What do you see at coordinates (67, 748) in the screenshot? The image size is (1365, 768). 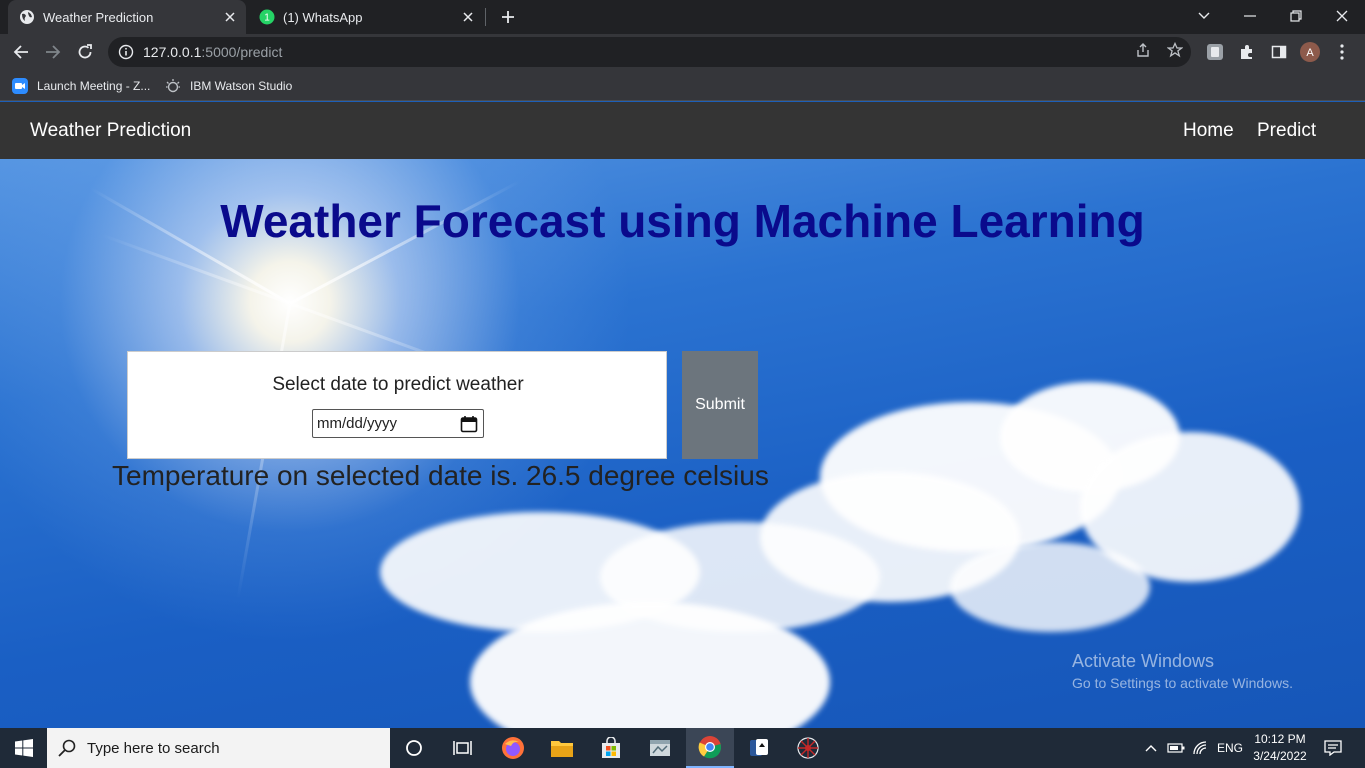 I see `search-icon` at bounding box center [67, 748].